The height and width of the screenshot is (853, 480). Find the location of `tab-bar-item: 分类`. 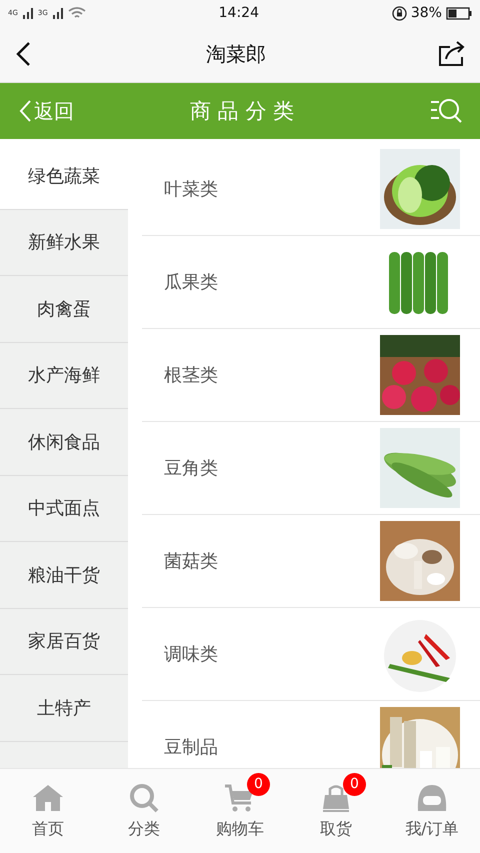

tab-bar-item: 分类 is located at coordinates (144, 811).